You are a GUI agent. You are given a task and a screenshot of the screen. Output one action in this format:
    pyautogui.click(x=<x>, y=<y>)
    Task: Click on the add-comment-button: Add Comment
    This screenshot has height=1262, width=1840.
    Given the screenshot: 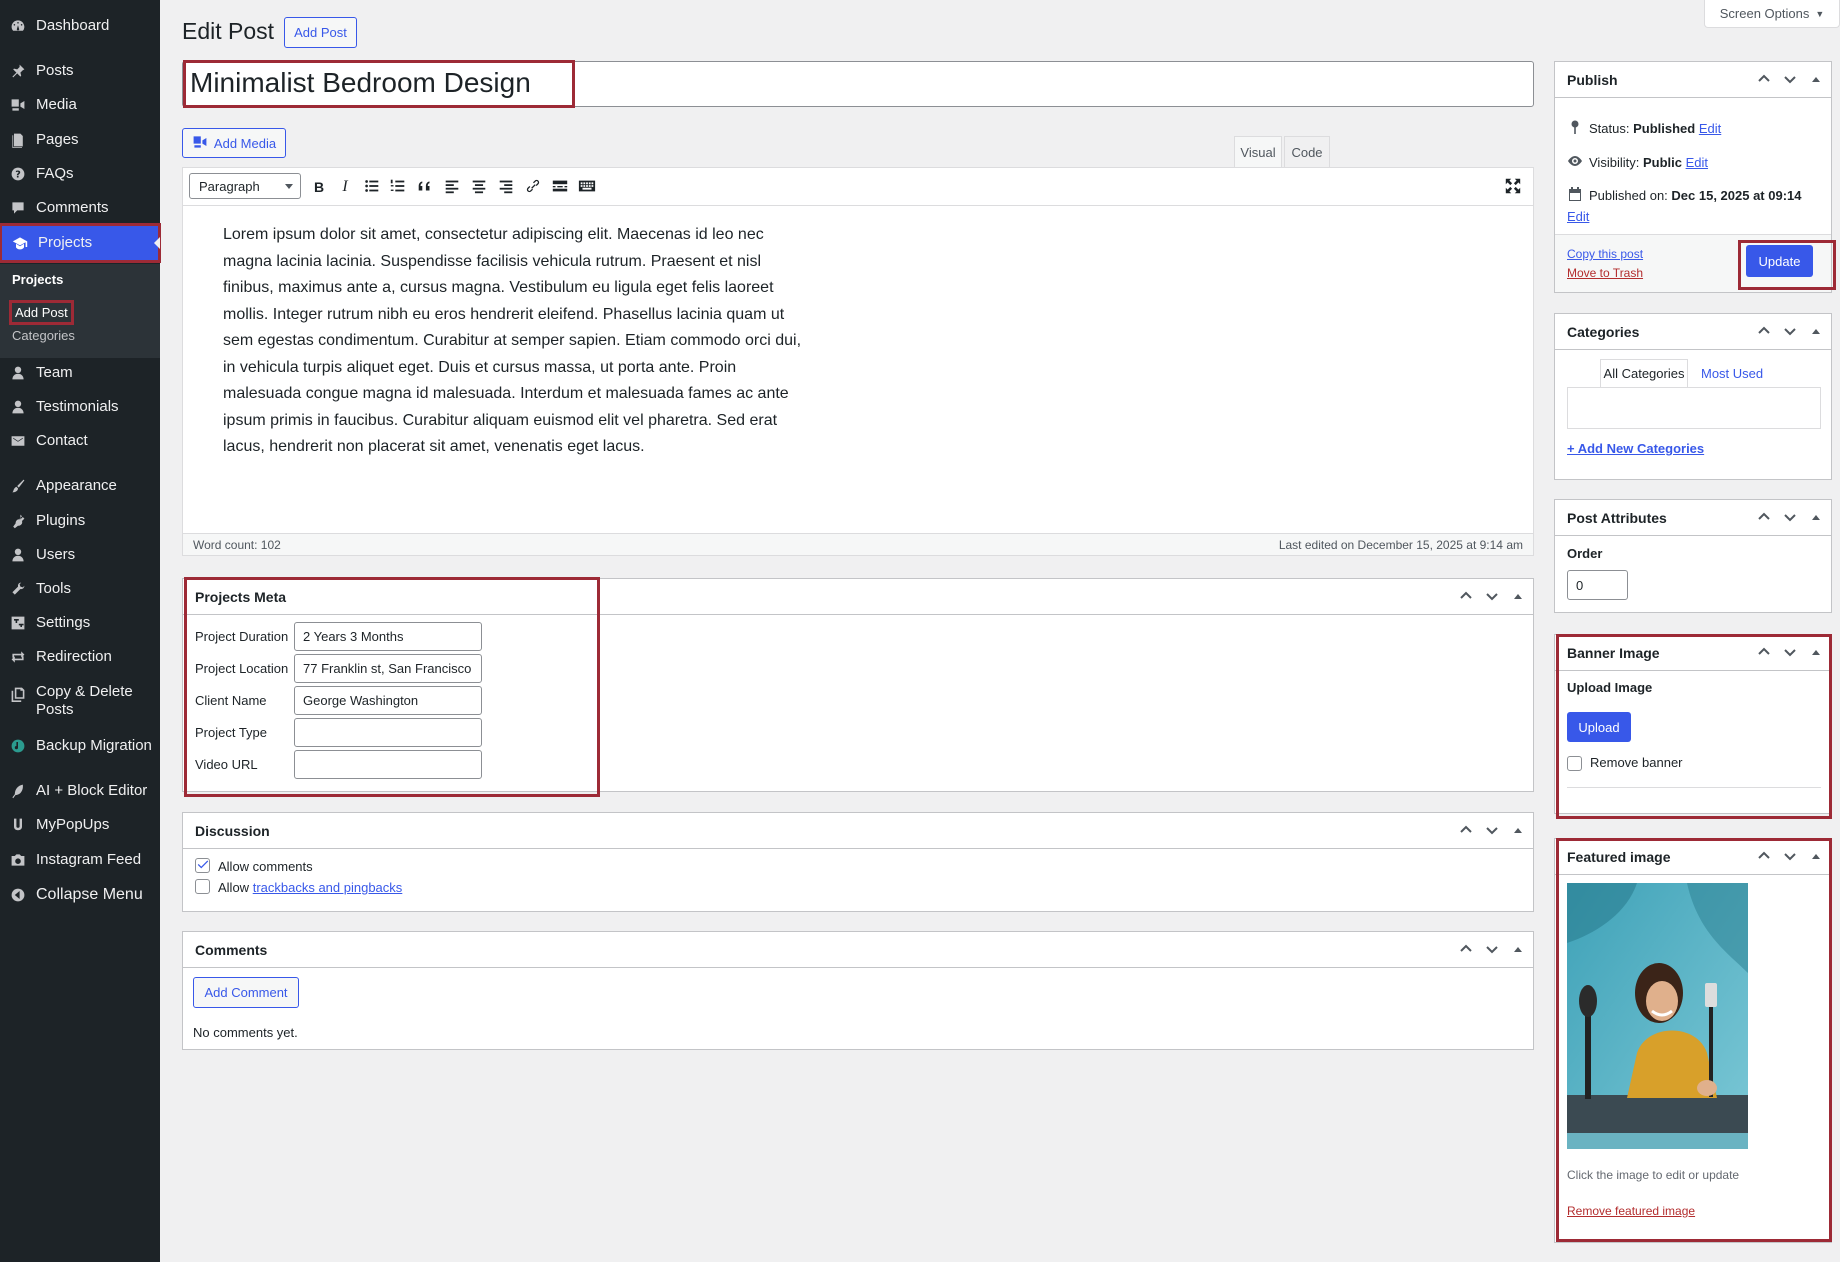 What is the action you would take?
    pyautogui.click(x=246, y=992)
    